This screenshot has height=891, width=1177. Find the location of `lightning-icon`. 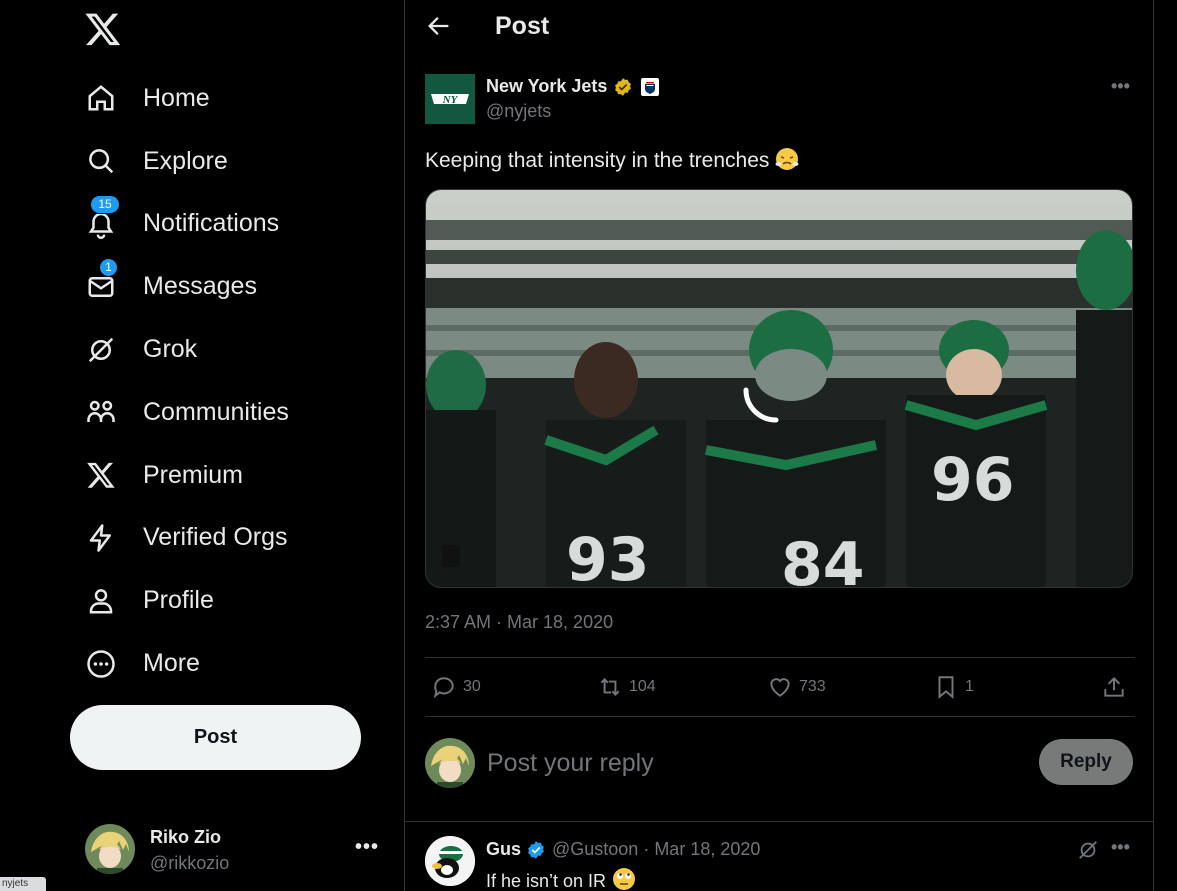

lightning-icon is located at coordinates (101, 538).